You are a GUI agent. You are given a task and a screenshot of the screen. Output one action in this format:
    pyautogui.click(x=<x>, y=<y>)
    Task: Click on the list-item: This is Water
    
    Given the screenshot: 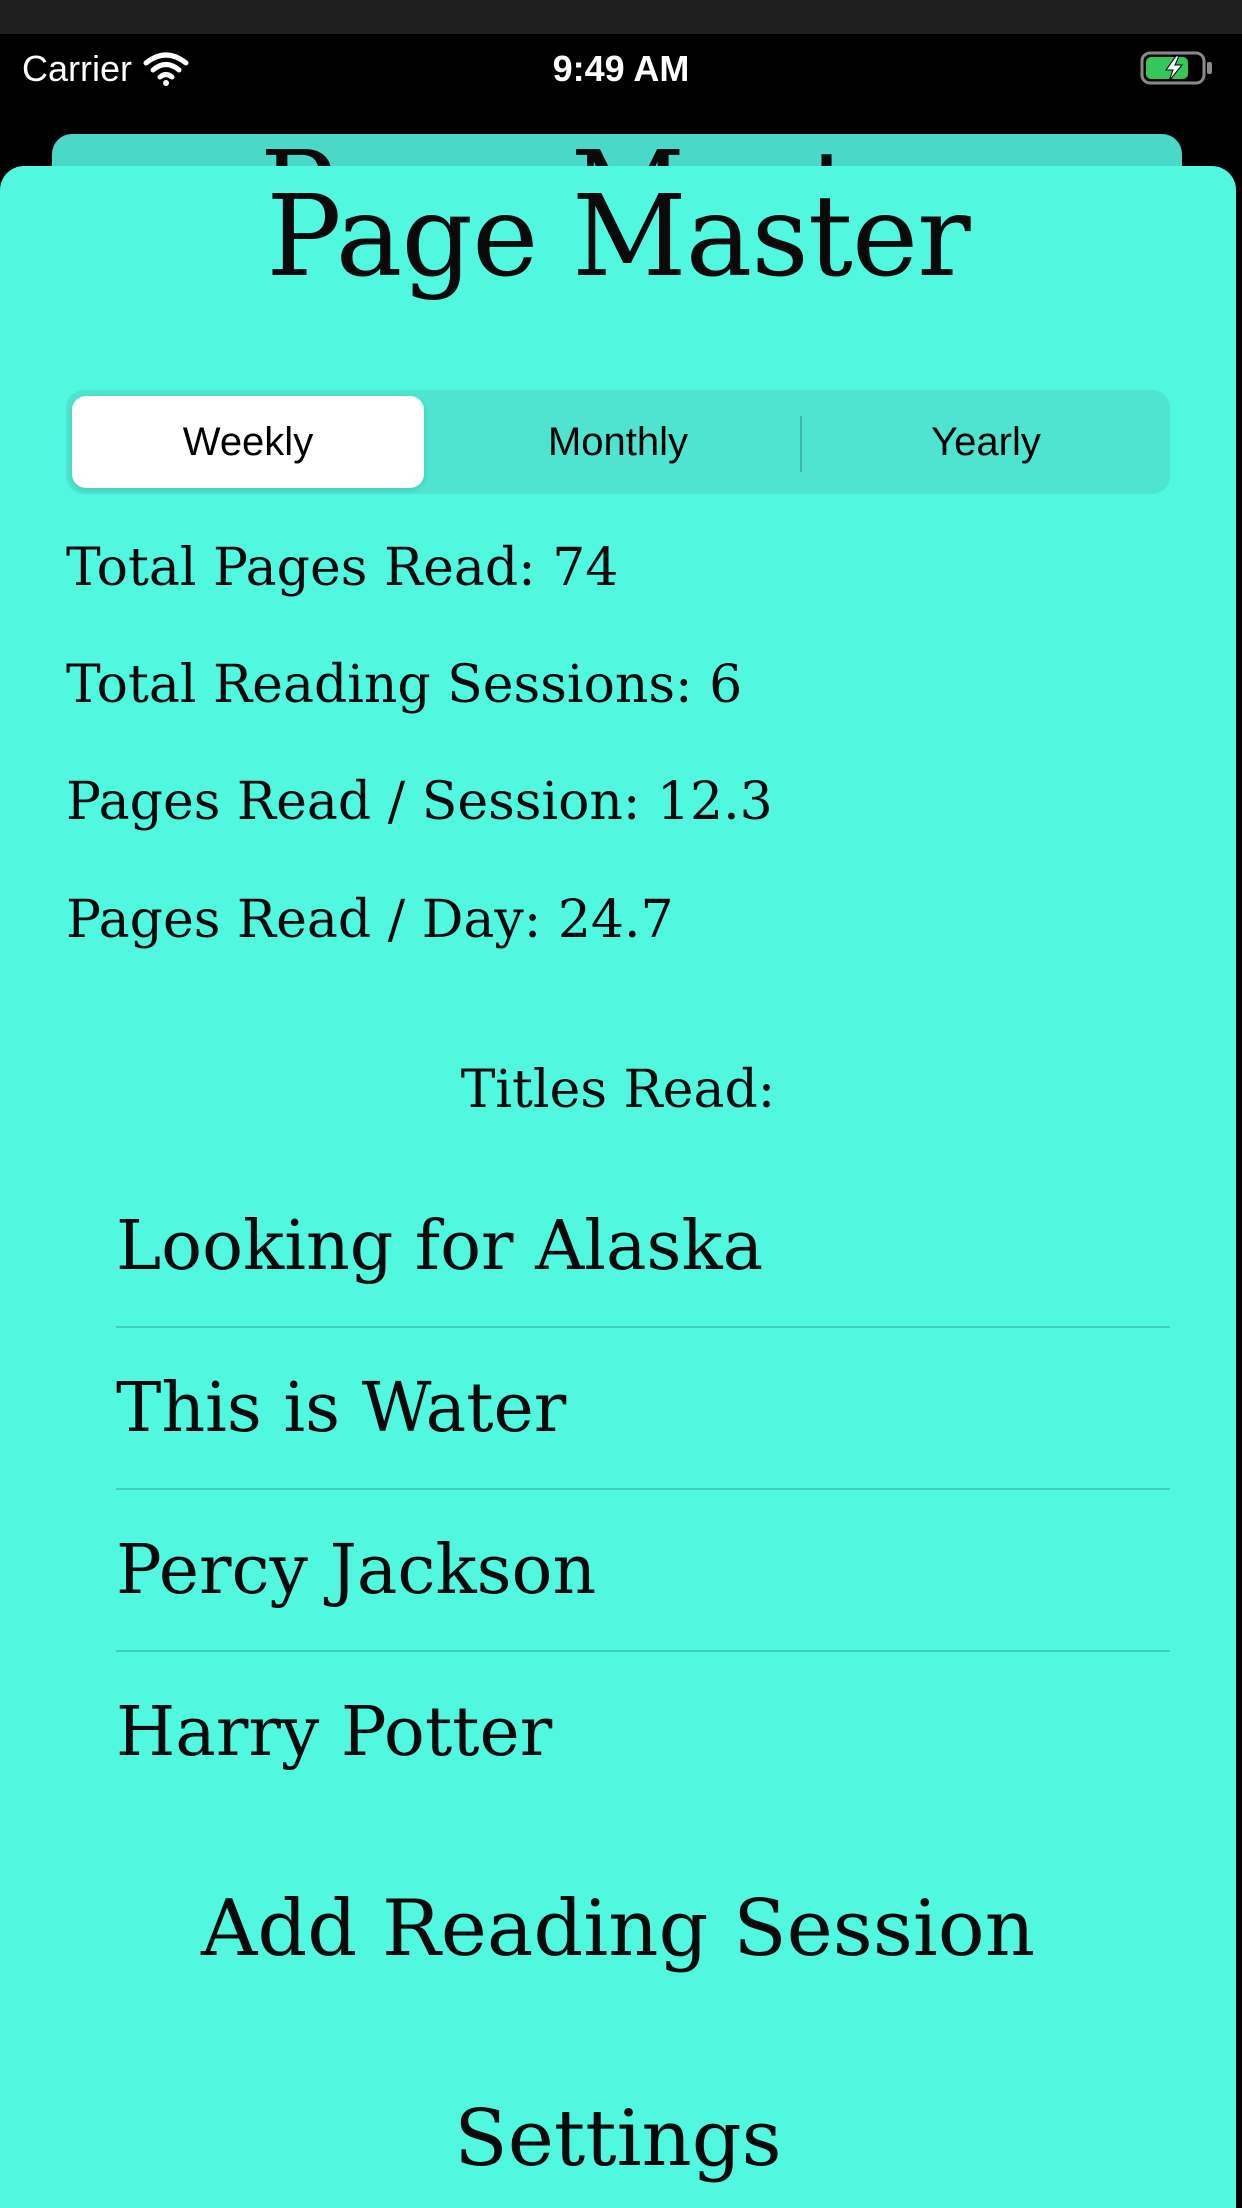 What is the action you would take?
    pyautogui.click(x=643, y=1409)
    